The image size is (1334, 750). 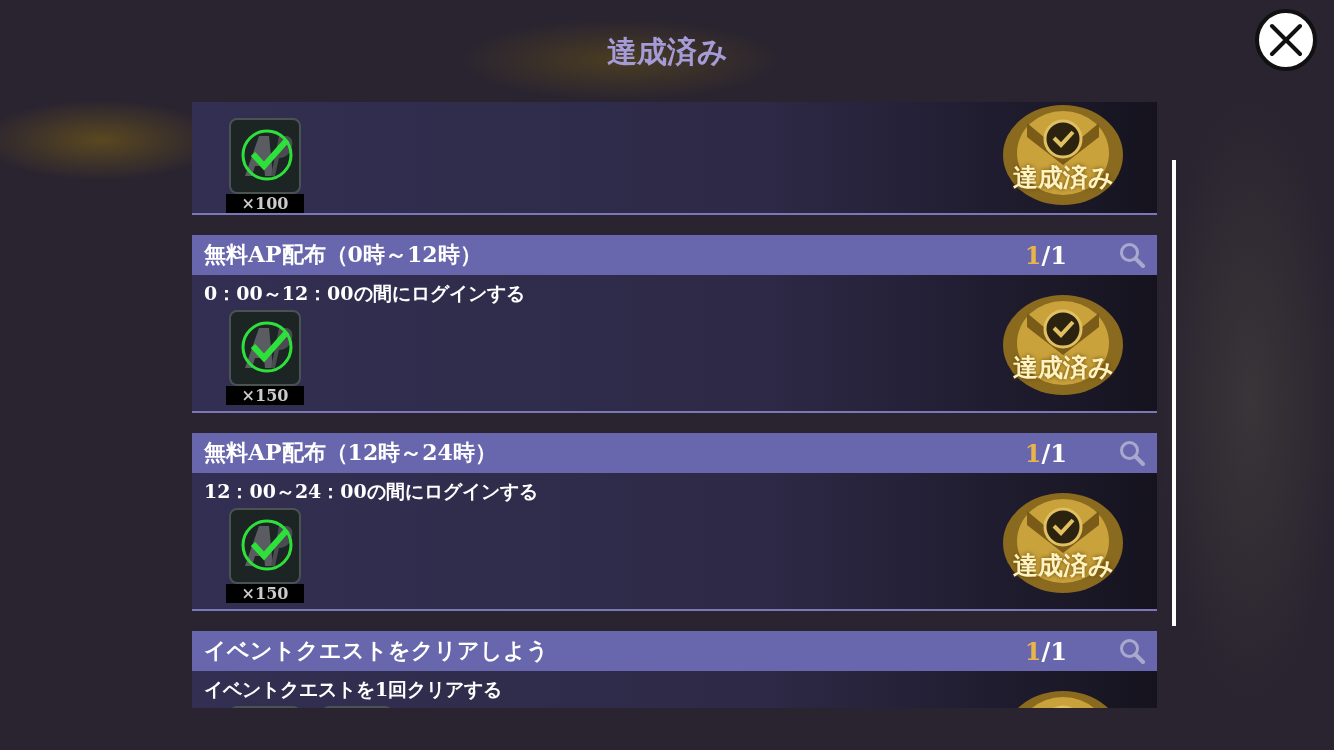 I want to click on scrollbar, so click(x=1174, y=393).